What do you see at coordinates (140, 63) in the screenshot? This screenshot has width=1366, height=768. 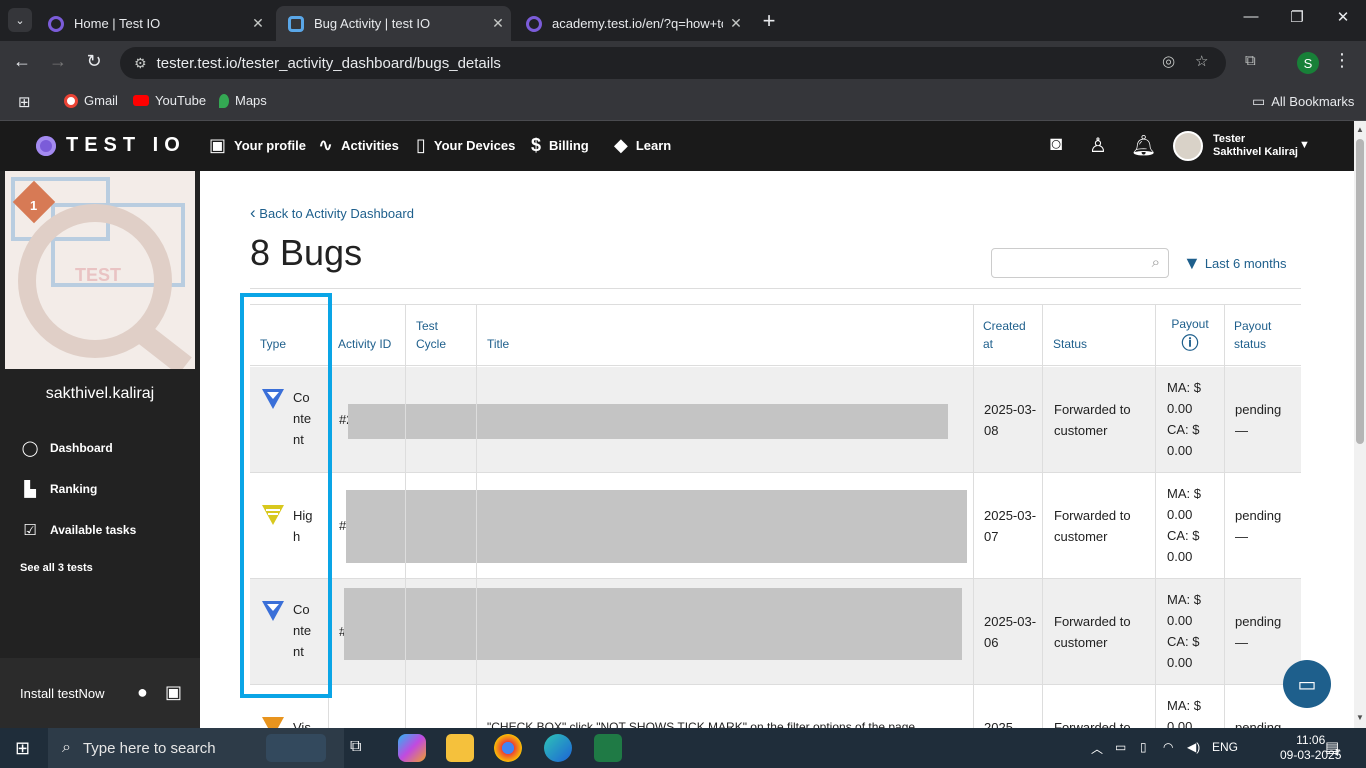 I see `site-info-icon: ⚙` at bounding box center [140, 63].